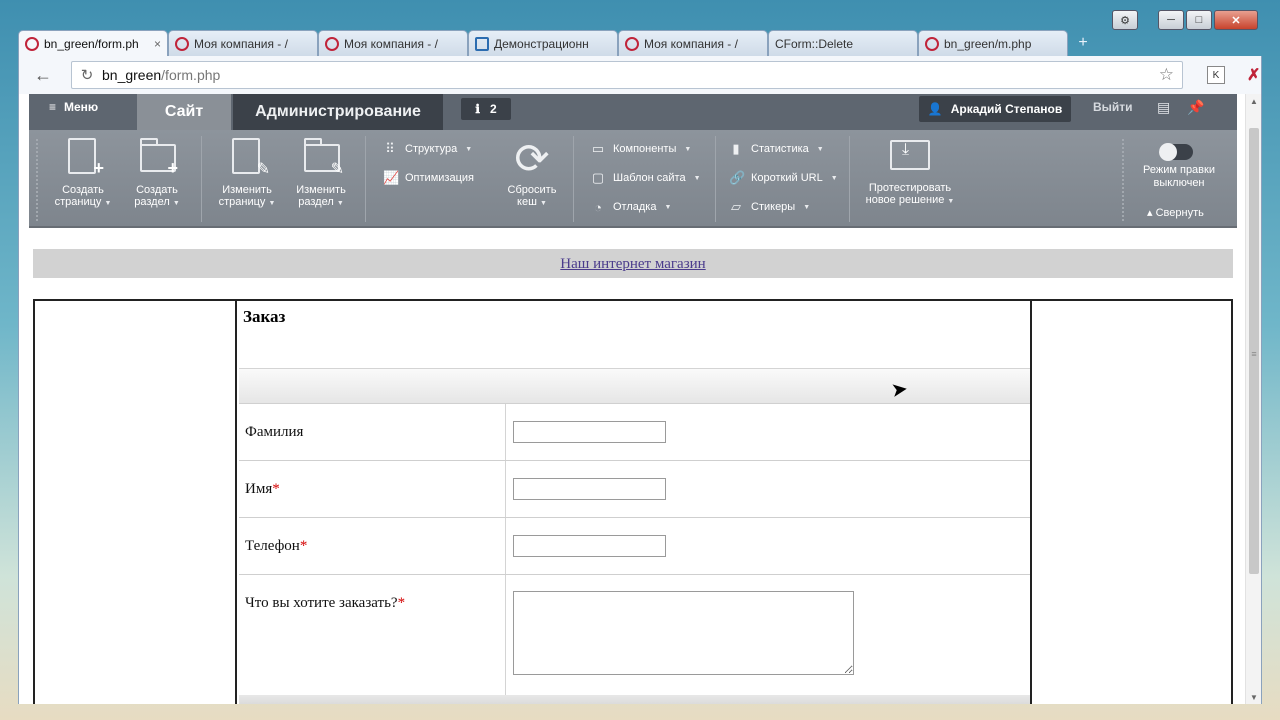  What do you see at coordinates (1125, 20) in the screenshot?
I see `settings-gear-icon: ⚙` at bounding box center [1125, 20].